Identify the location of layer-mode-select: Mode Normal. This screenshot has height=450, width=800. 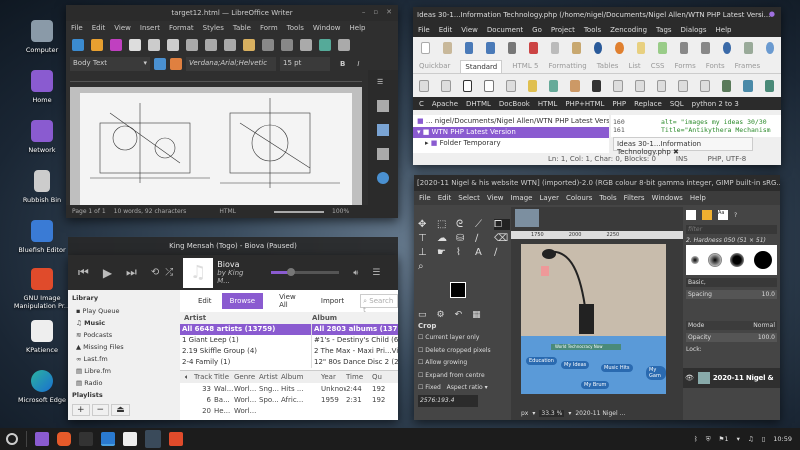
(731, 325).